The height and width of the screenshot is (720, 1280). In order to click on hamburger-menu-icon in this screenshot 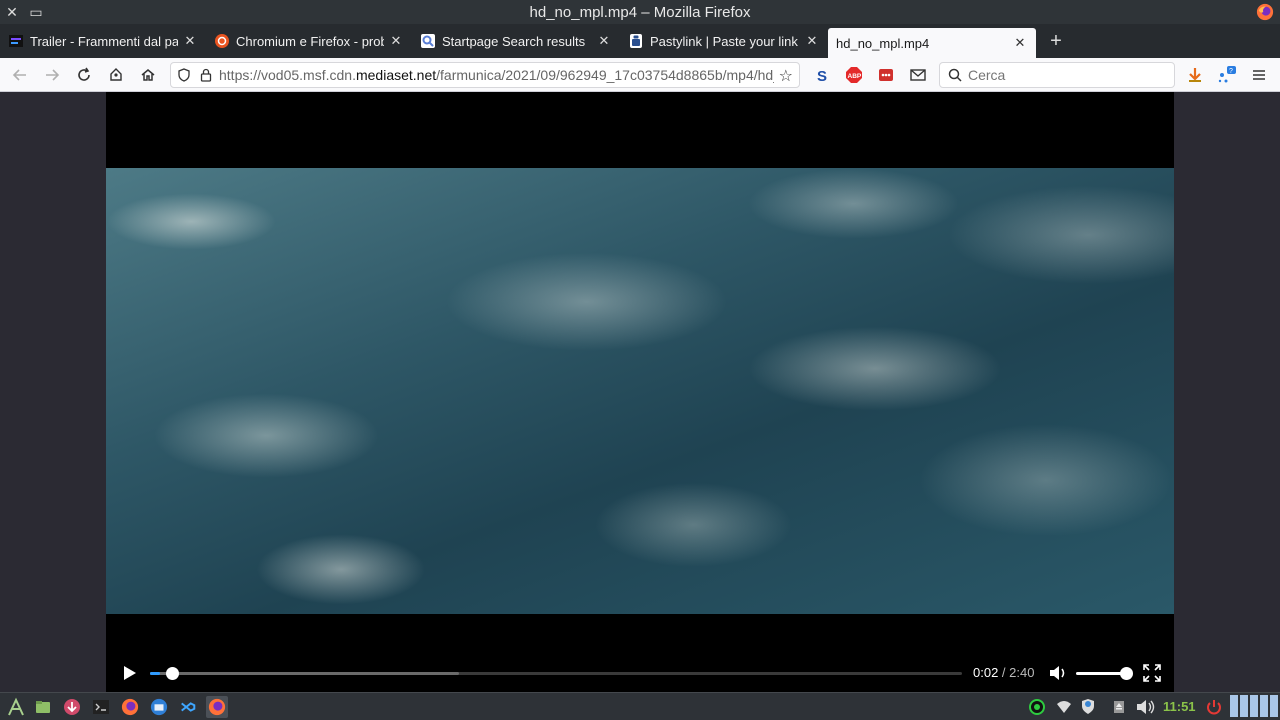, I will do `click(1259, 75)`.